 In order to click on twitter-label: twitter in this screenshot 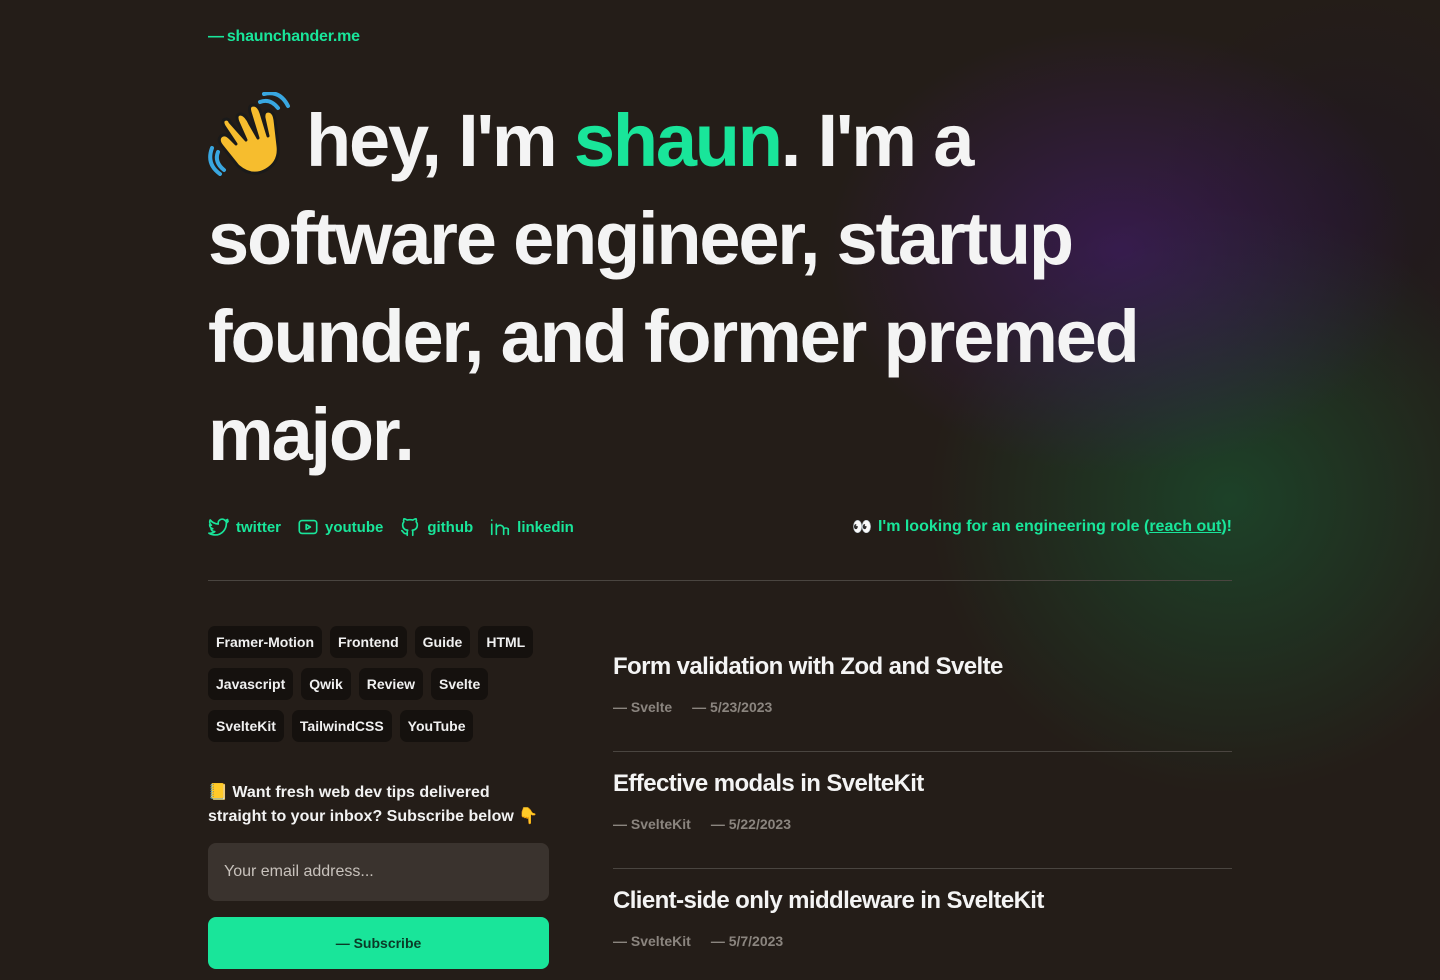, I will do `click(258, 527)`.